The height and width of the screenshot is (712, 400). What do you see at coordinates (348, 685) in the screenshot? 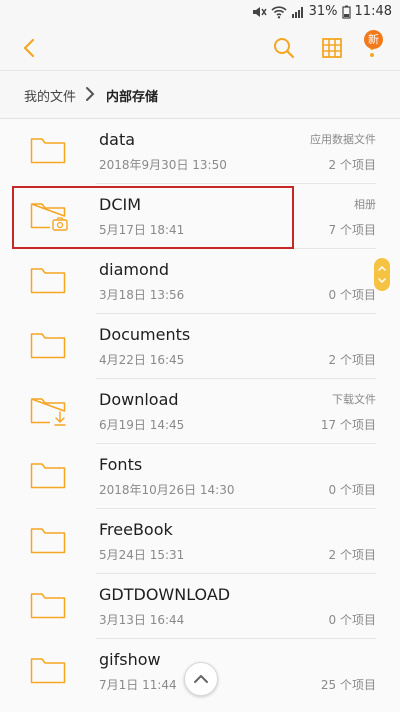
I see `item-count: 25 个项目` at bounding box center [348, 685].